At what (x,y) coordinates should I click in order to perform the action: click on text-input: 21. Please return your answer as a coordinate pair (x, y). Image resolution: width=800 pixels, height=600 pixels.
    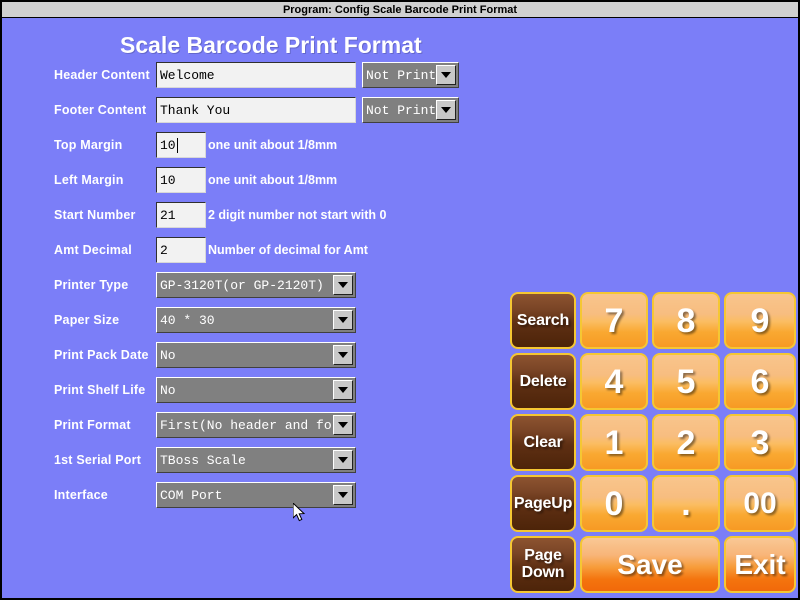
    Looking at the image, I should click on (181, 215).